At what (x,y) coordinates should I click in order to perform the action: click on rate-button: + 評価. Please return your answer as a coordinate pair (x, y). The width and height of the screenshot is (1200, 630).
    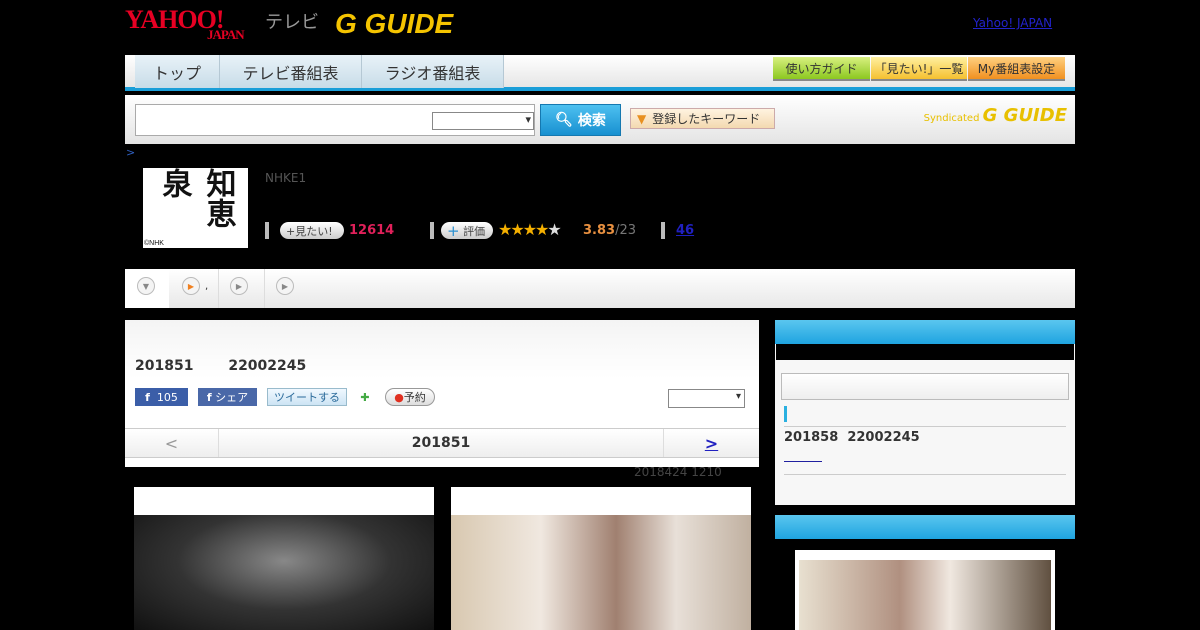
    Looking at the image, I should click on (467, 230).